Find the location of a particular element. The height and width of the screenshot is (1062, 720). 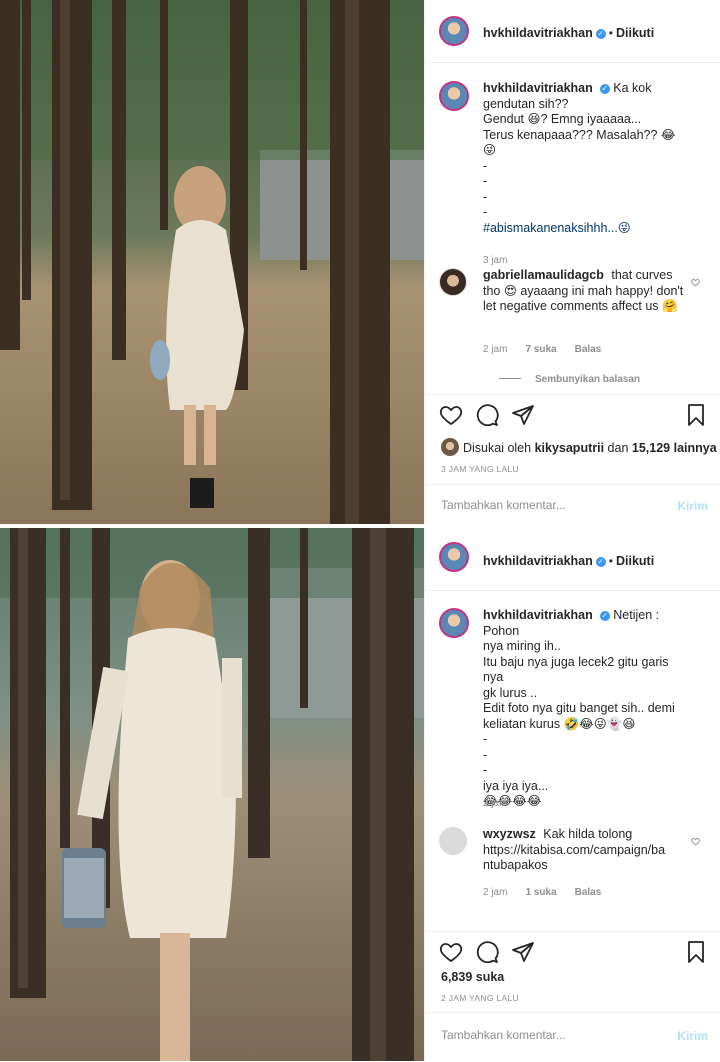

comment-link: ntubapakos is located at coordinates (515, 865).